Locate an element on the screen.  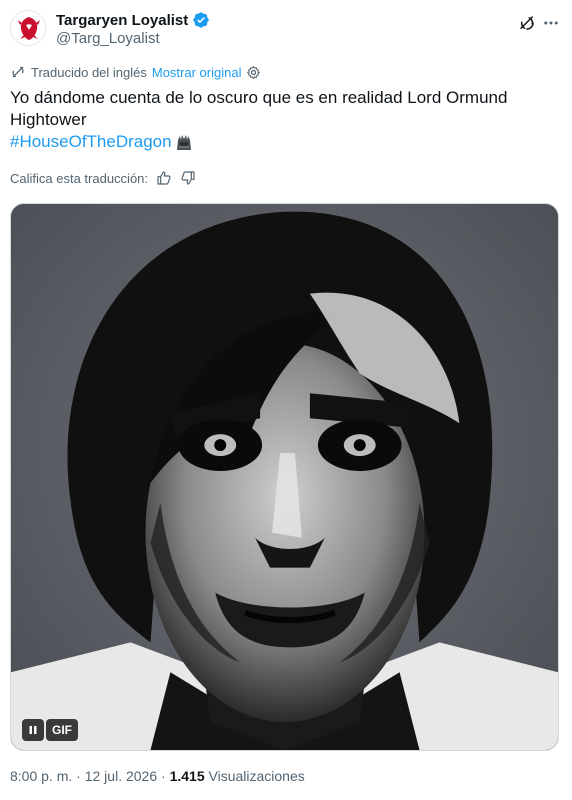
tweet-date: 12 jul. 2026 is located at coordinates (121, 776).